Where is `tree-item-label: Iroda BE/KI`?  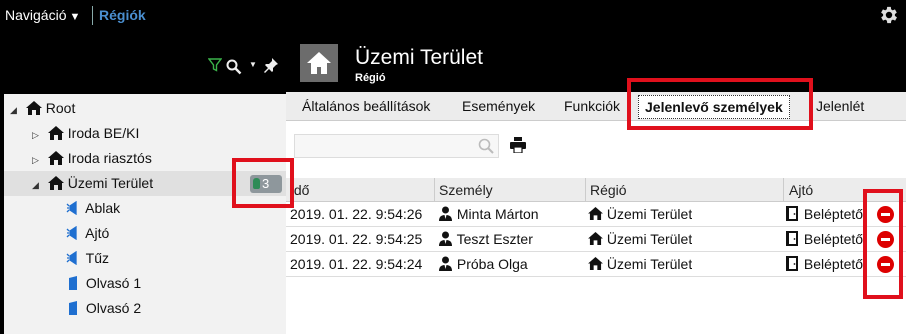
tree-item-label: Iroda BE/KI is located at coordinates (103, 133).